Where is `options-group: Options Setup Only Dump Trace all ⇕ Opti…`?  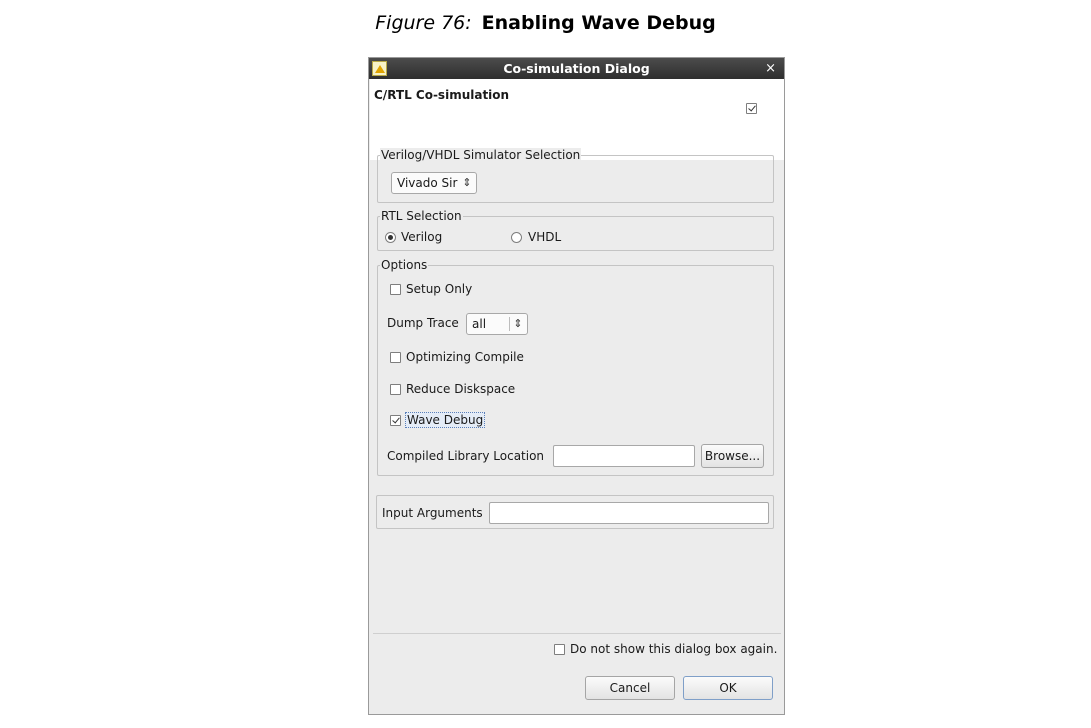
options-group: Options Setup Only Dump Trace all ⇕ Opti… is located at coordinates (575, 367).